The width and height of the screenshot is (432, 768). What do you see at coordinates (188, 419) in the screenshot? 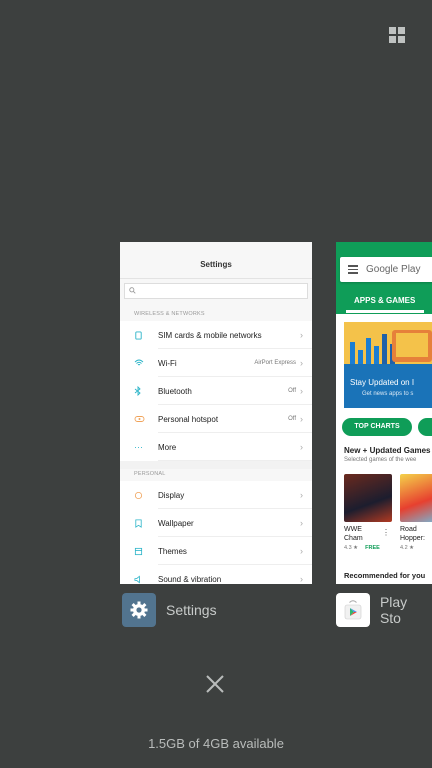
I see `settings-item-label: Personal hotspot` at bounding box center [188, 419].